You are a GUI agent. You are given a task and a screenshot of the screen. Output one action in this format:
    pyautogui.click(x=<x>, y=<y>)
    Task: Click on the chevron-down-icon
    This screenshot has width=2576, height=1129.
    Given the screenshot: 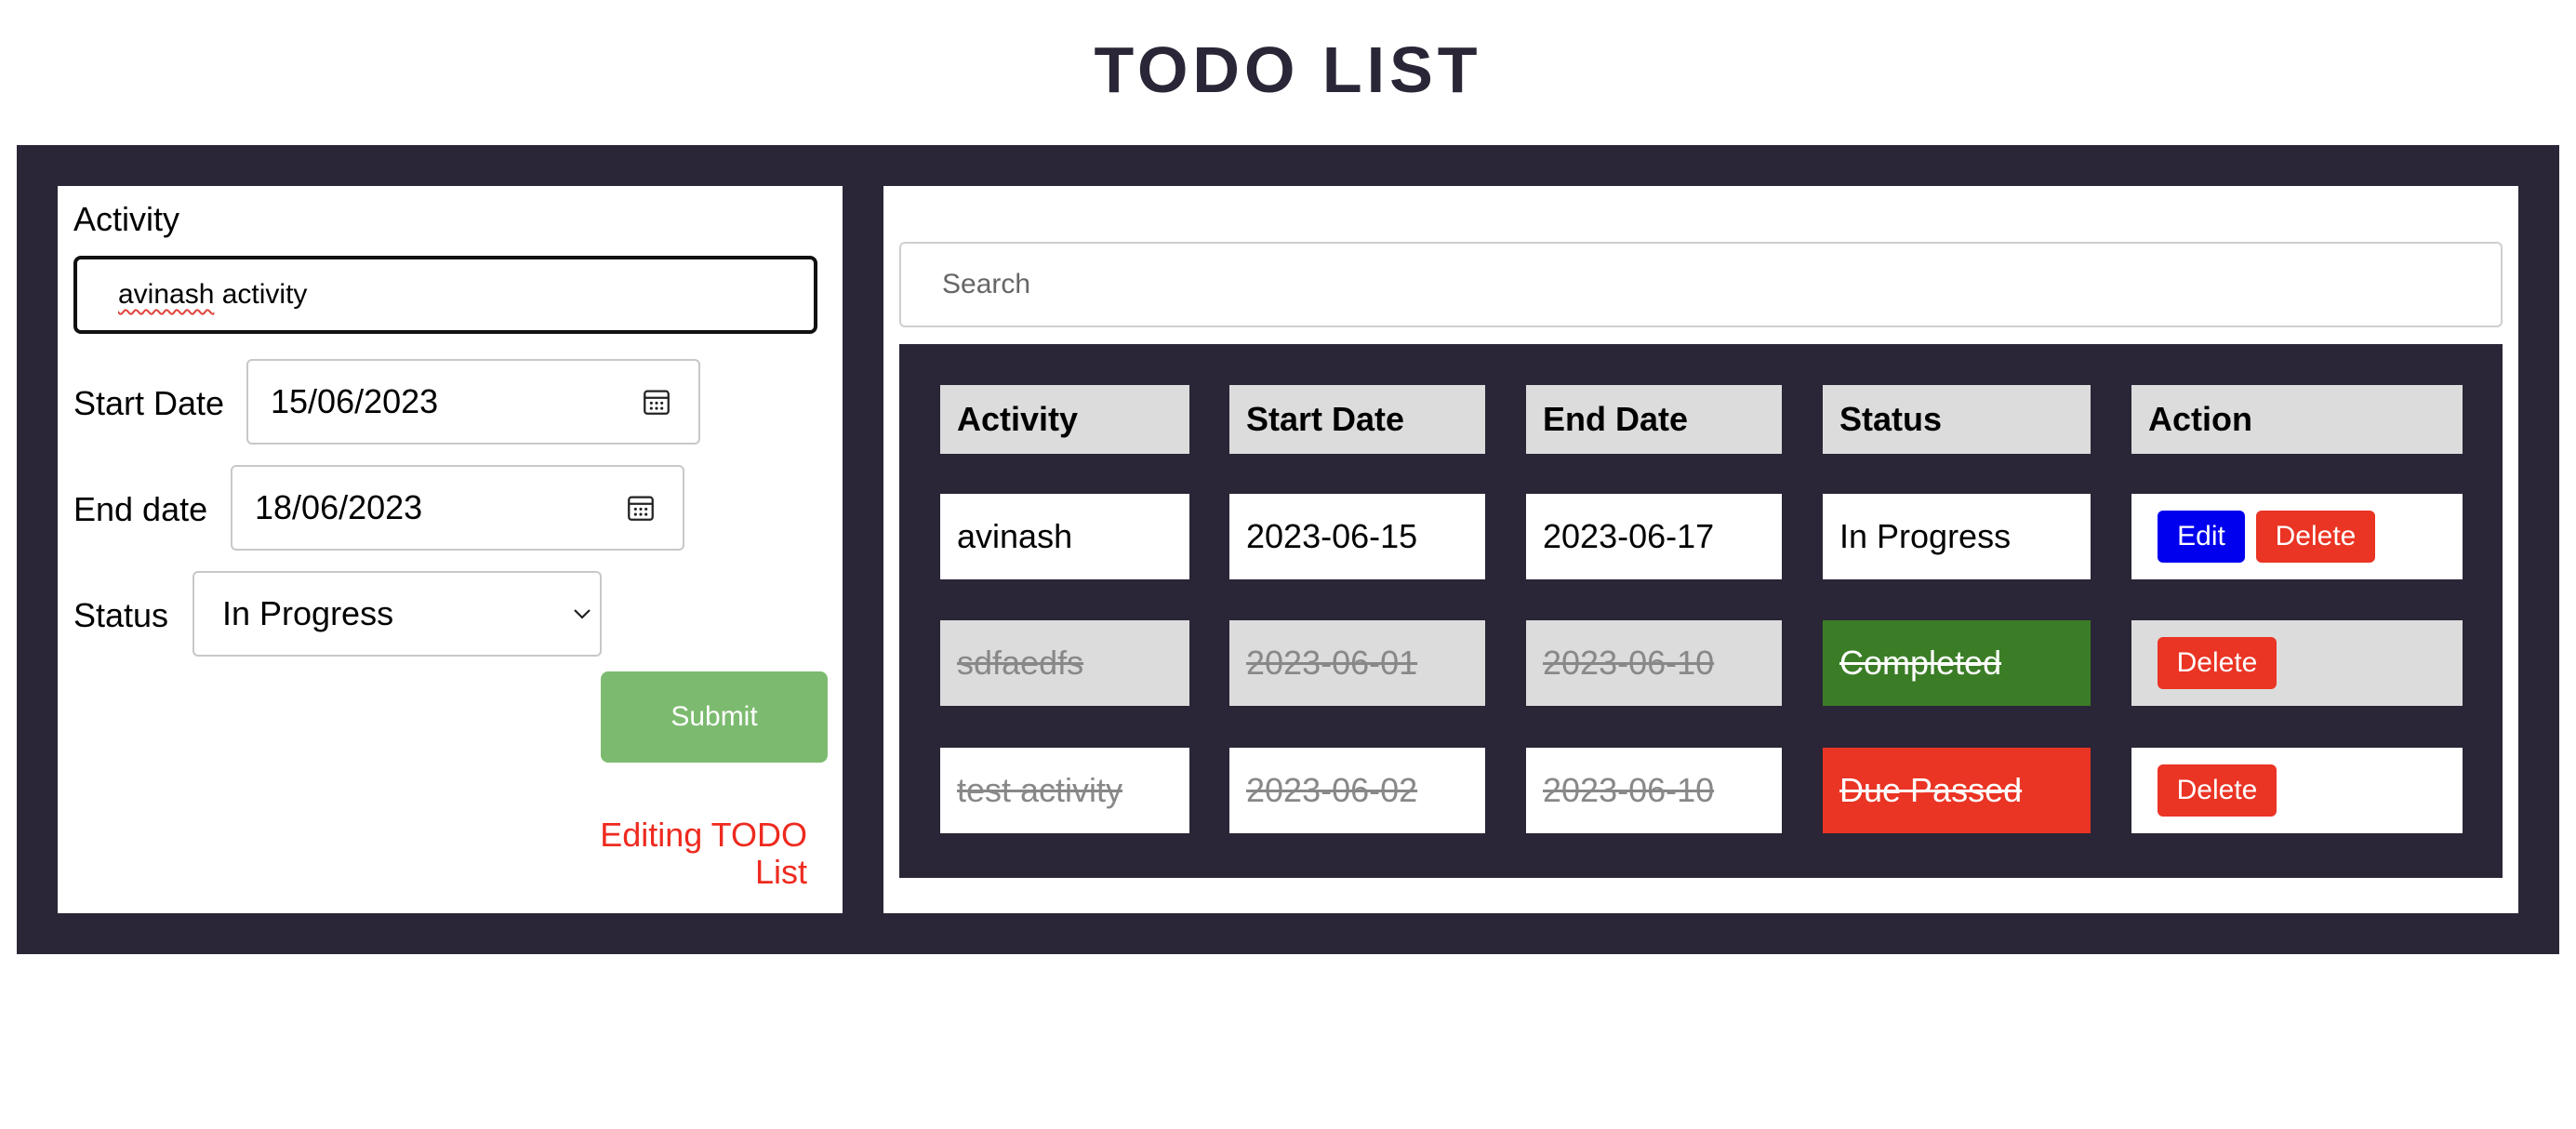 What is the action you would take?
    pyautogui.click(x=582, y=614)
    